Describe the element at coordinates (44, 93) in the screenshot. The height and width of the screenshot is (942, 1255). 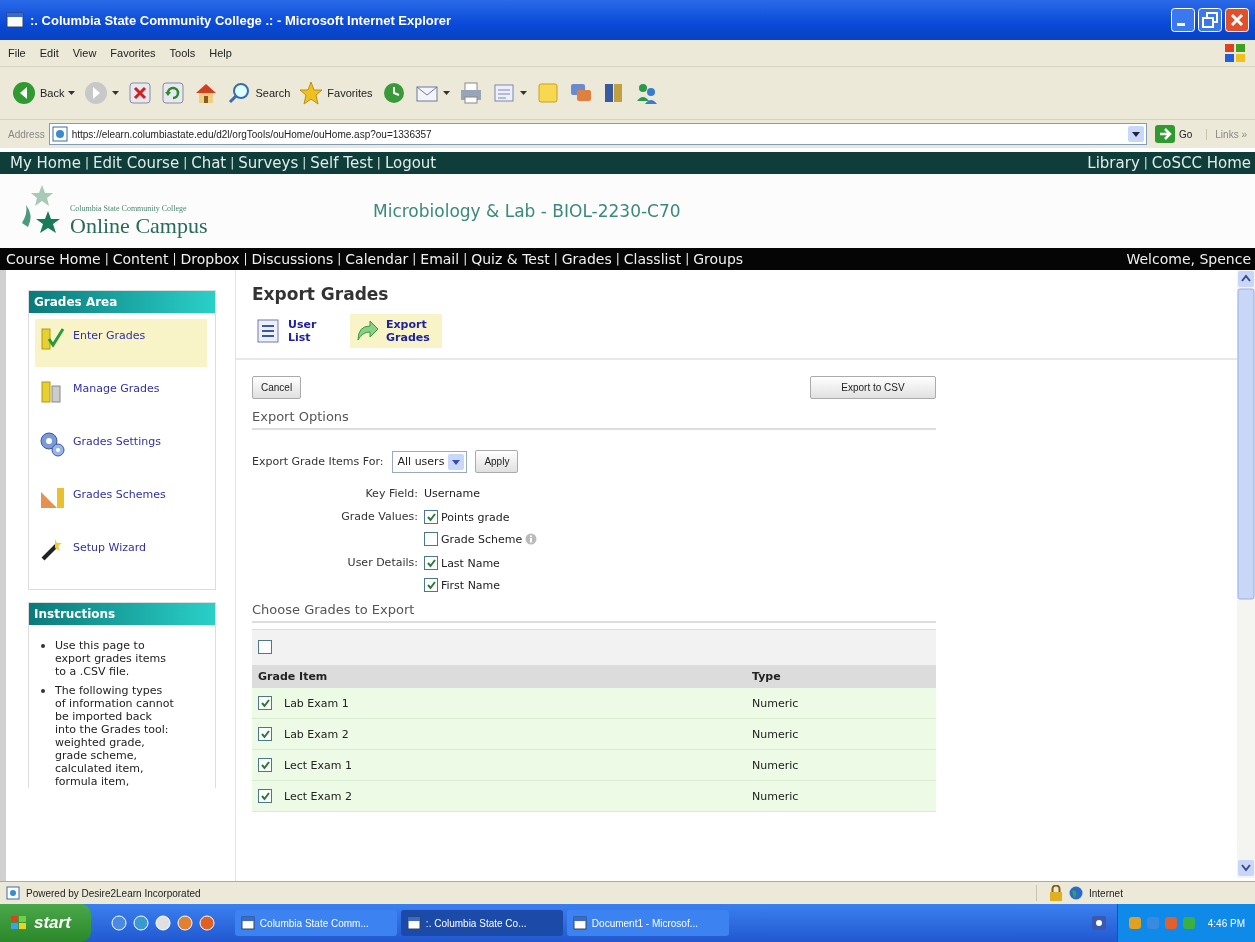
I see `back-button: Back` at that location.